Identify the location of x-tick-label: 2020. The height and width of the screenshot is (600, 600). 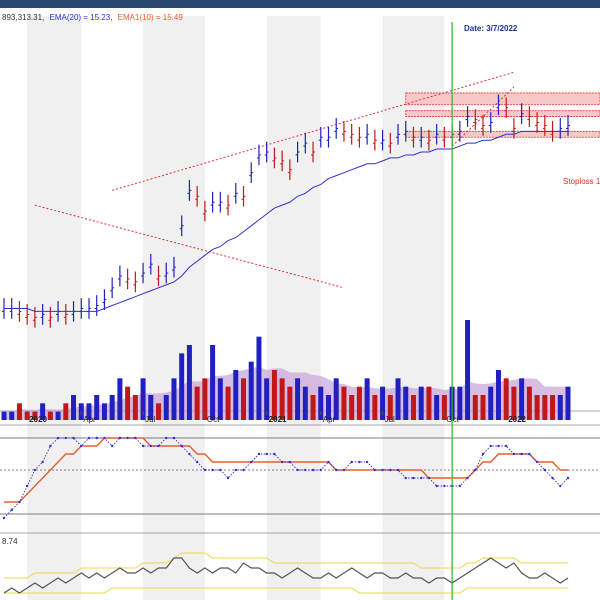
(38, 419).